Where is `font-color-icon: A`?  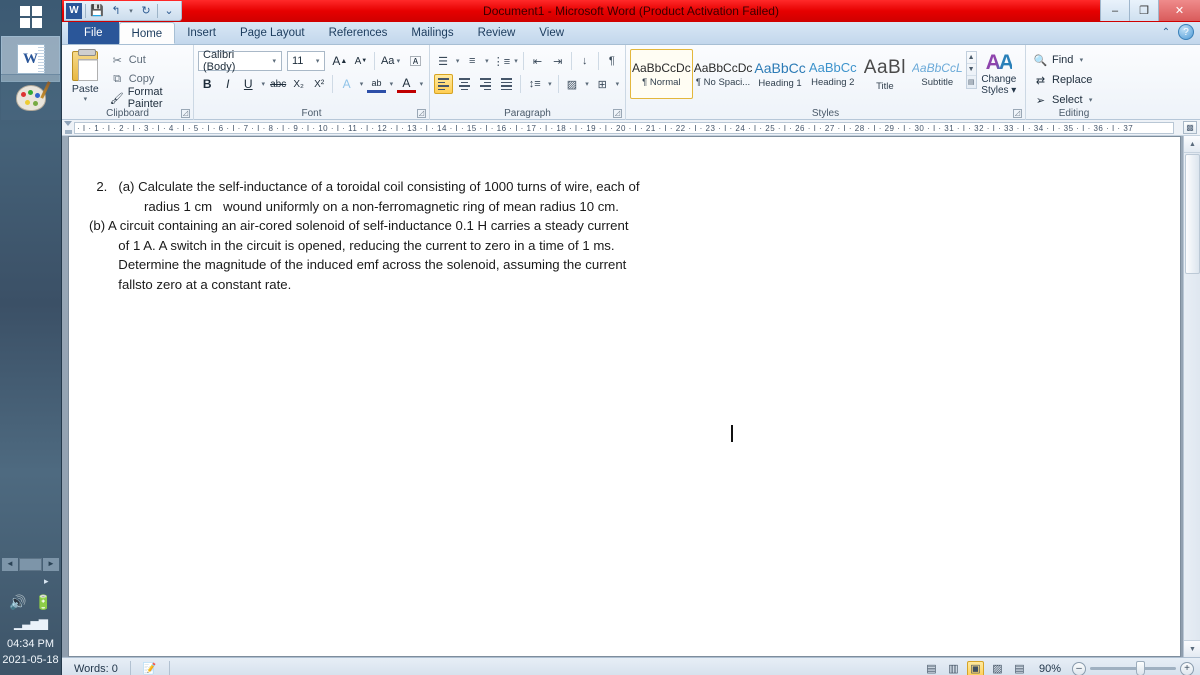
font-color-icon: A is located at coordinates (406, 84).